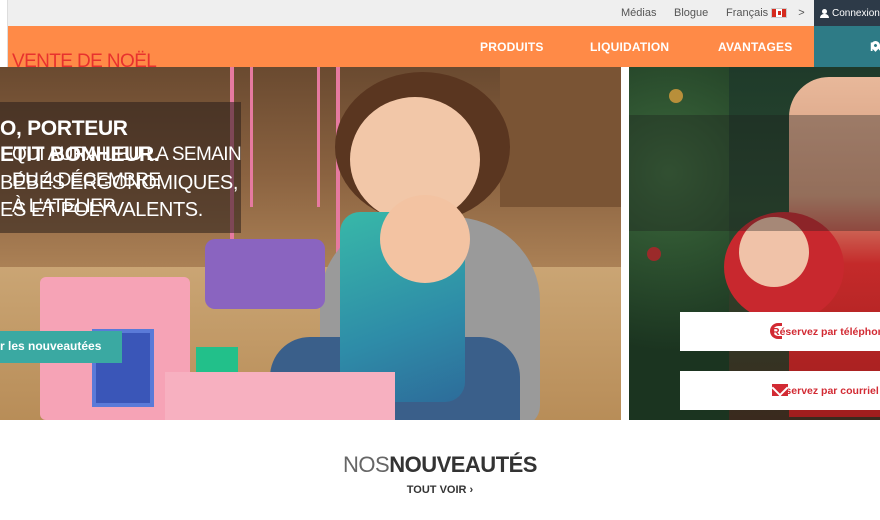 This screenshot has width=880, height=520. Describe the element at coordinates (847, 46) in the screenshot. I see `store-locator-button: Po` at that location.